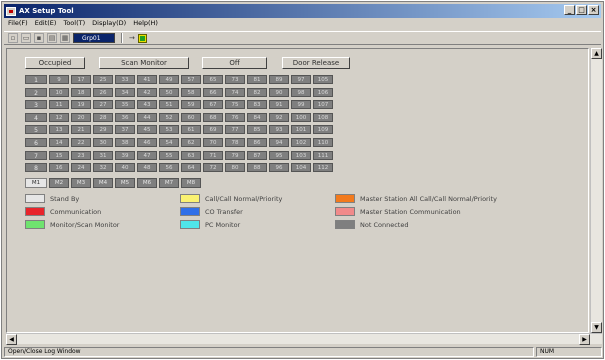 This screenshot has height=360, width=605. I want to click on connect-icon, so click(142, 38).